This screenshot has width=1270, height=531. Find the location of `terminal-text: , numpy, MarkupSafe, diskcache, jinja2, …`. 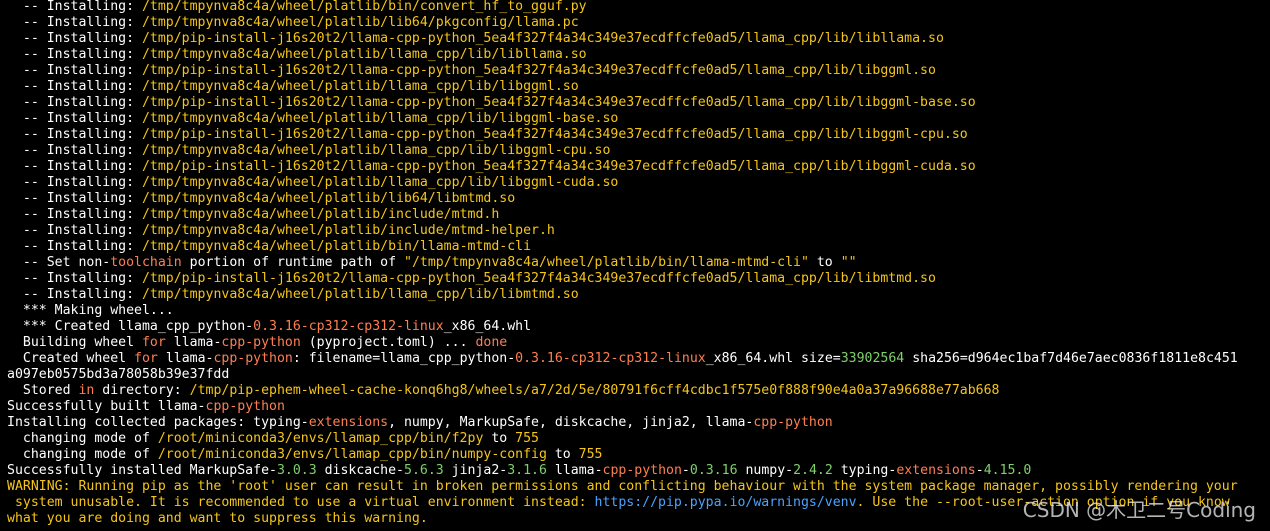

terminal-text: , numpy, MarkupSafe, diskcache, jinja2, … is located at coordinates (571, 422).